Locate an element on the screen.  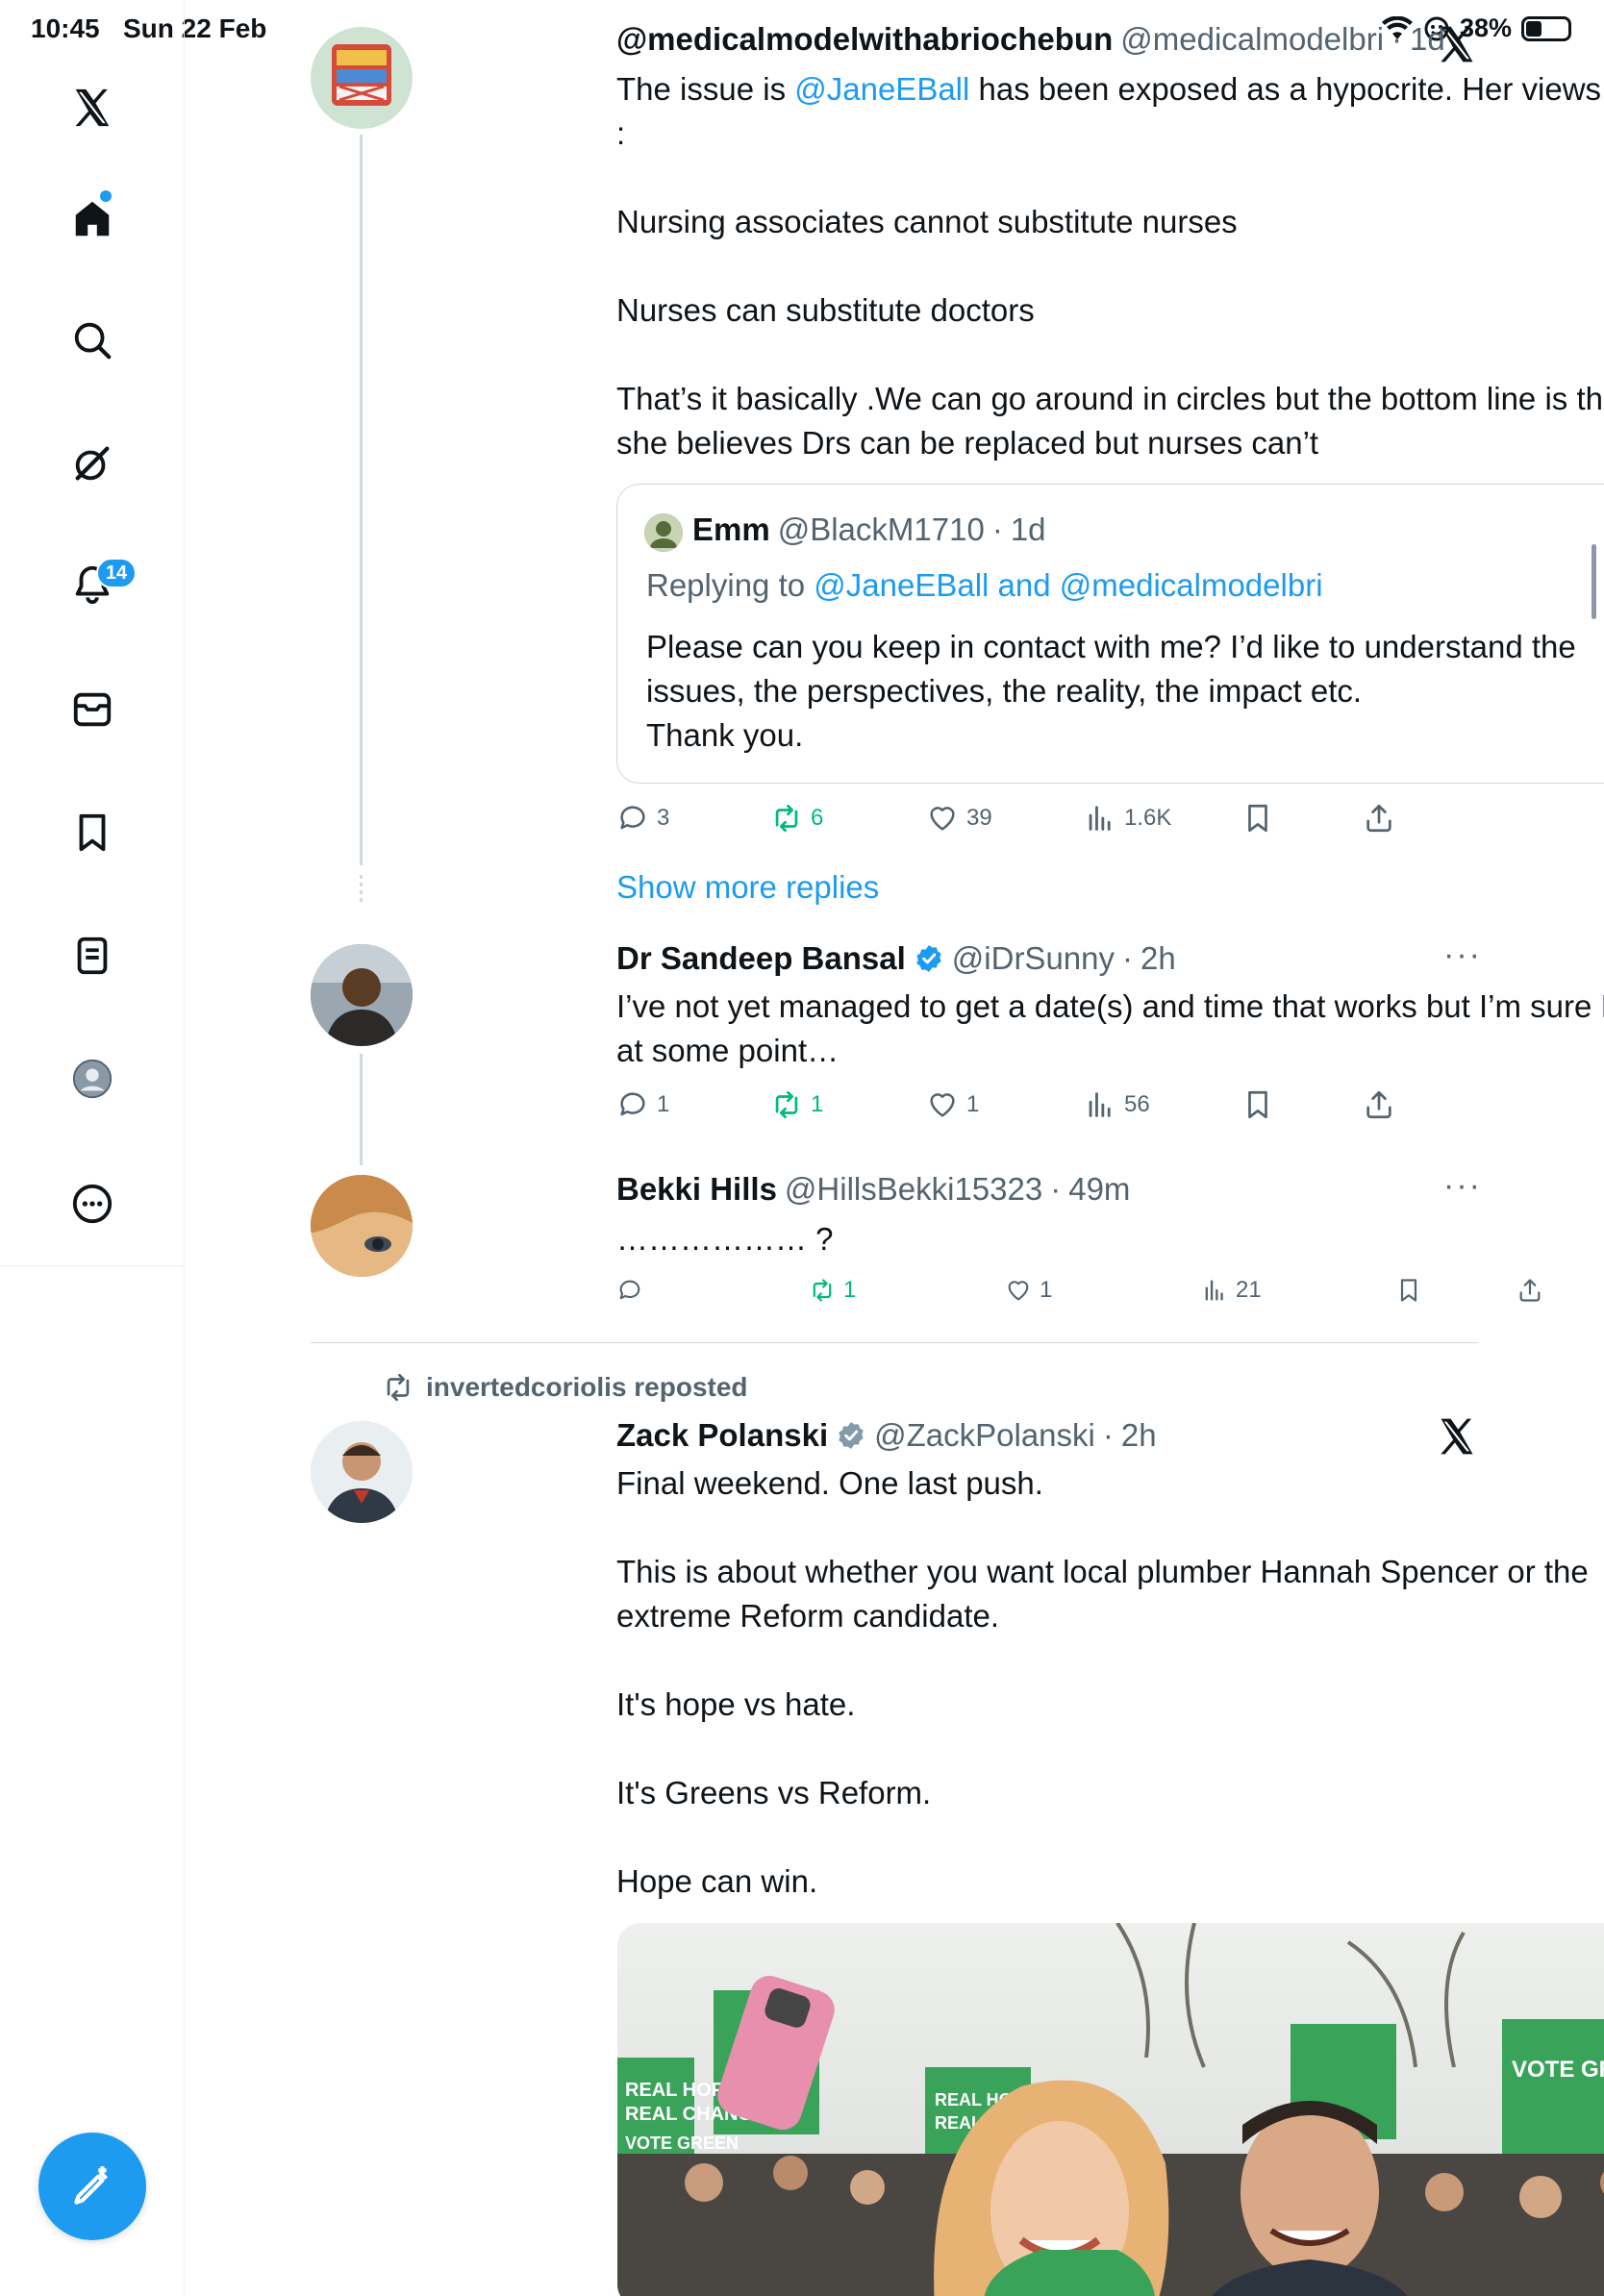
author-handle: @medicalmodelbri is located at coordinates (1252, 39).